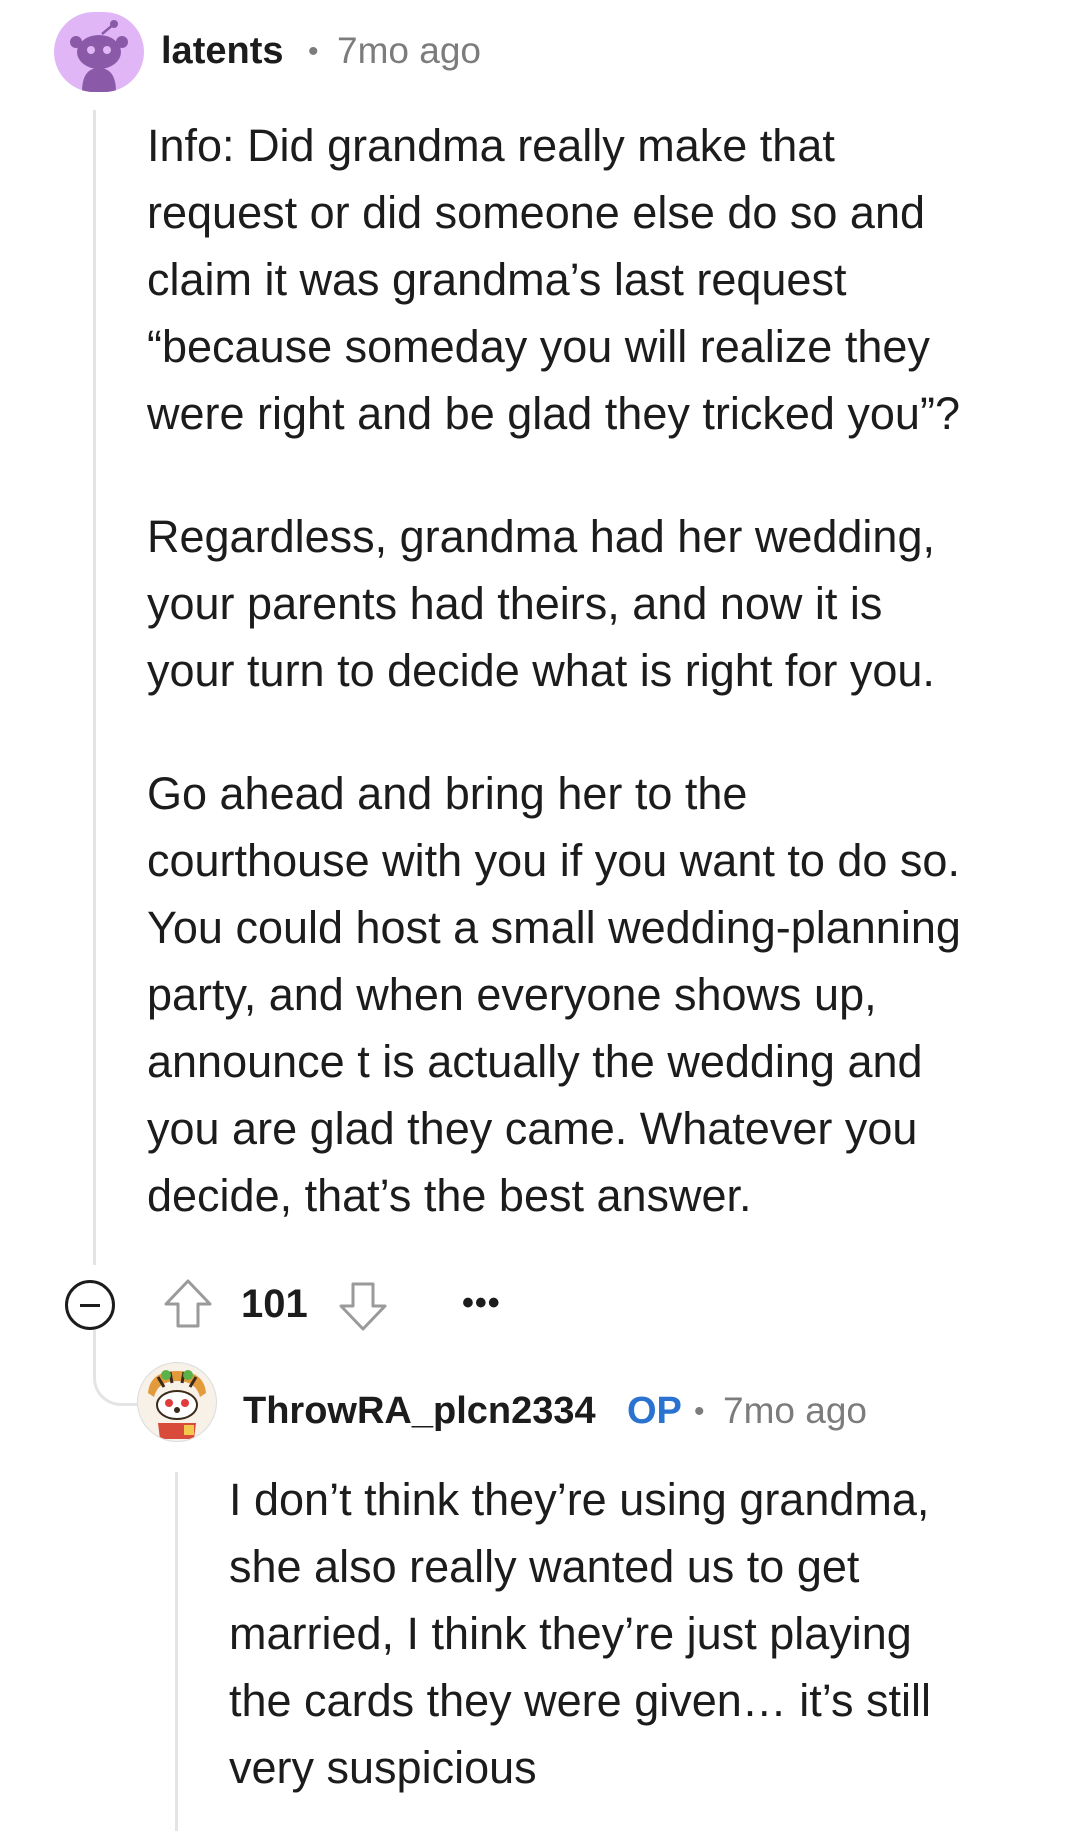 The width and height of the screenshot is (1080, 1831). I want to click on avatar, so click(99, 52).